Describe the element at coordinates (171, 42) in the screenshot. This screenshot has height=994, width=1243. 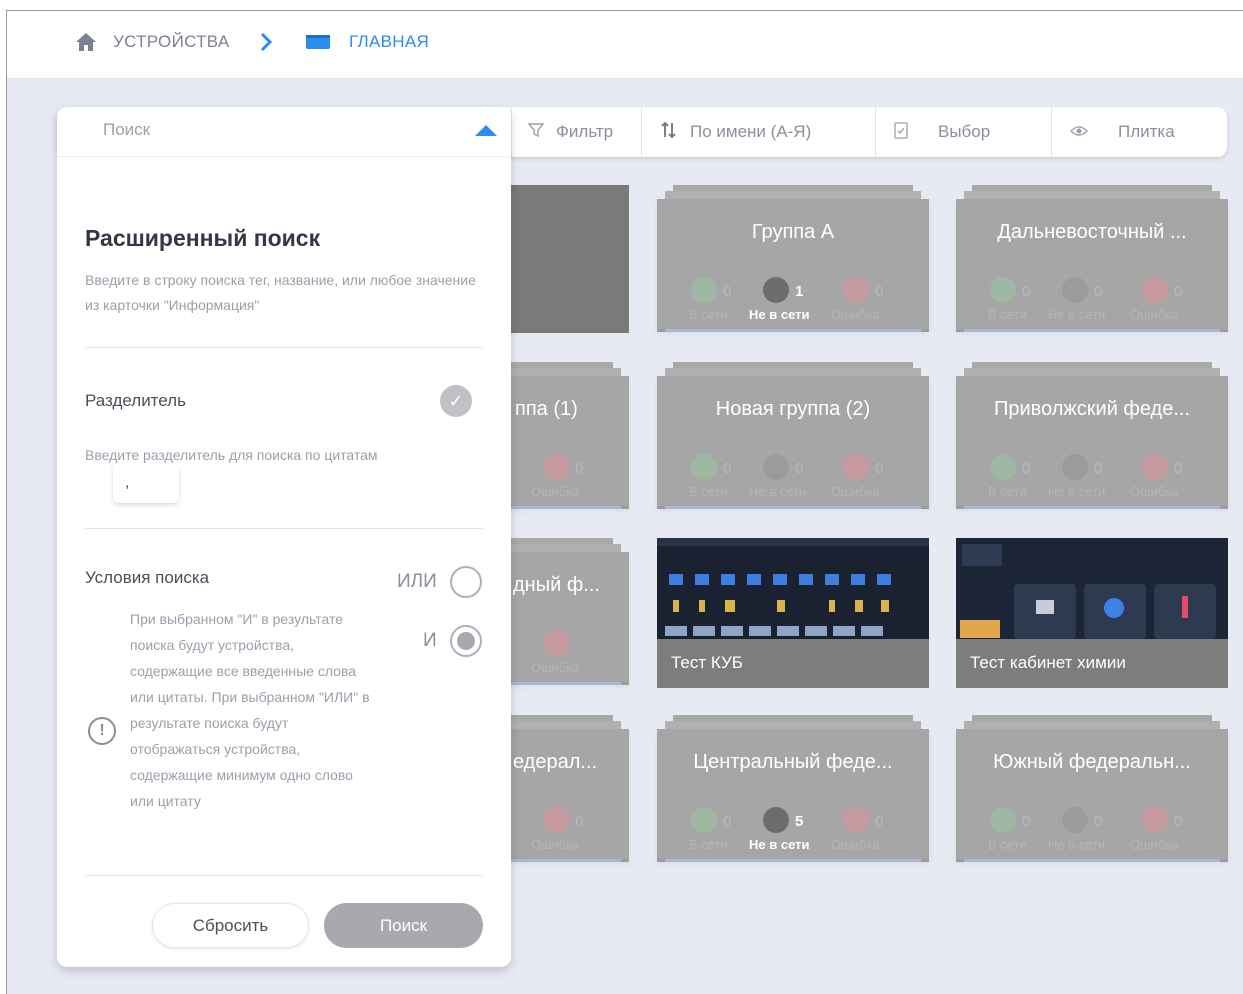
I see `breadcrumb-devices: УСТРОЙСТВА` at that location.